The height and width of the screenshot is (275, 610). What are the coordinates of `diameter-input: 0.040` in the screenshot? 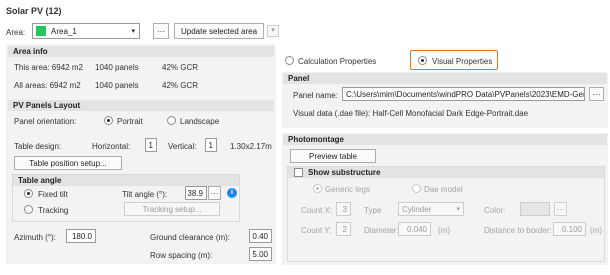 It's located at (414, 229).